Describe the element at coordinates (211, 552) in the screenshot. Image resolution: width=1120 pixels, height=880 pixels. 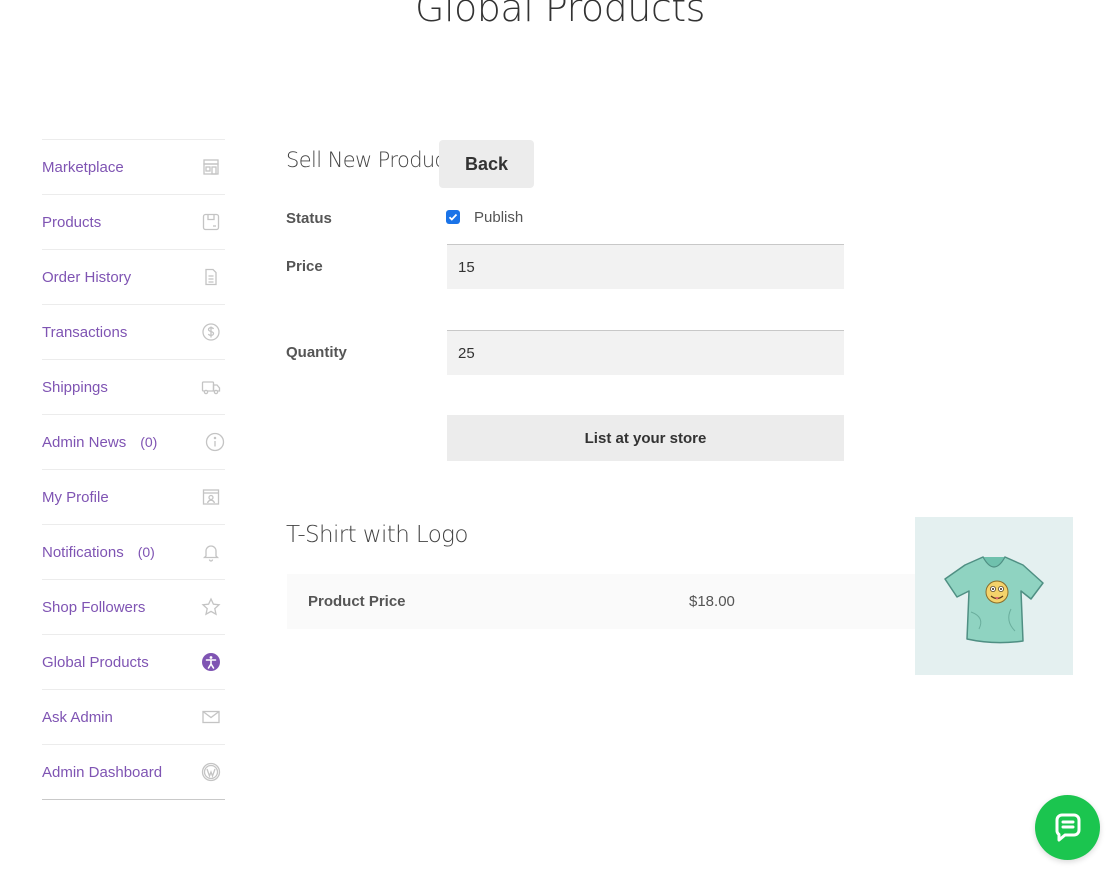
I see `bell-icon` at that location.